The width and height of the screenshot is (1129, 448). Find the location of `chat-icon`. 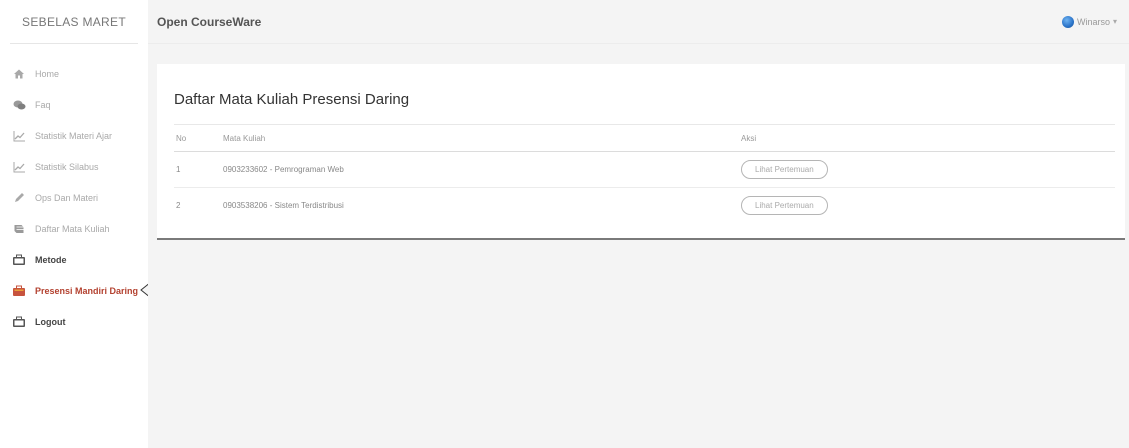

chat-icon is located at coordinates (19, 105).